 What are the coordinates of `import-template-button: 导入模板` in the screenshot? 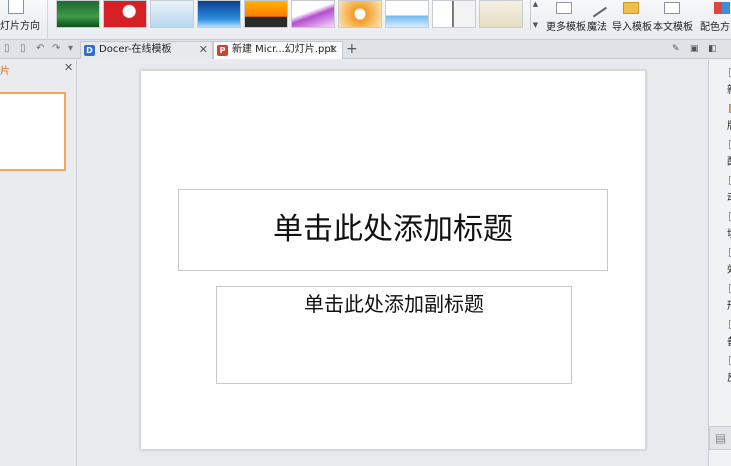 It's located at (632, 20).